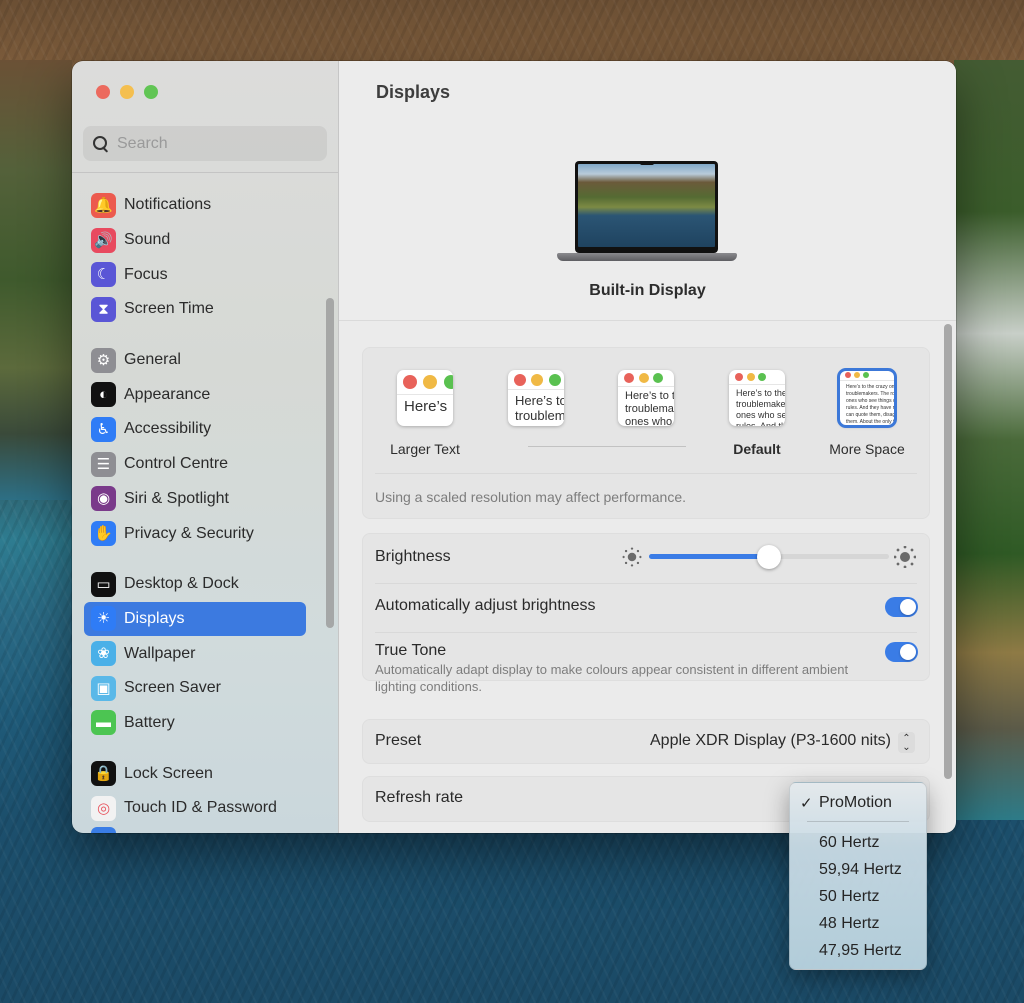 The width and height of the screenshot is (1024, 1003). What do you see at coordinates (167, 394) in the screenshot?
I see `sidebar-item-label: Appearance` at bounding box center [167, 394].